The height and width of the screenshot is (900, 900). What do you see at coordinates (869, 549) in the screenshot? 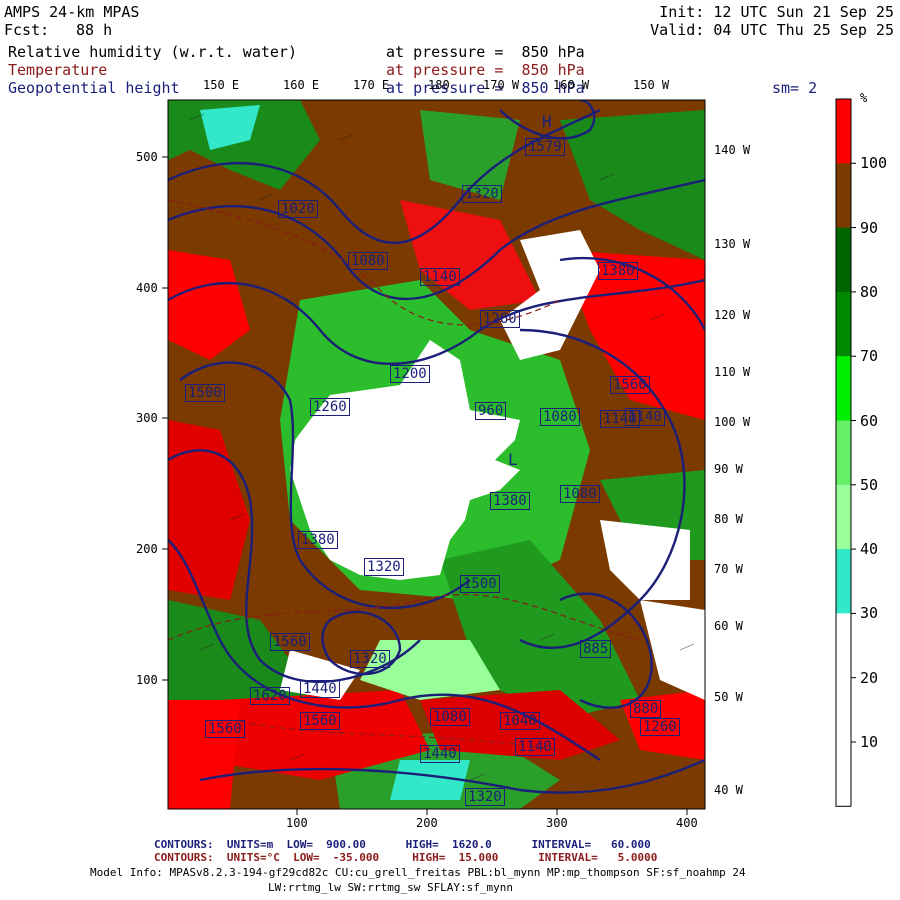
I see `colorbar-label: 40` at bounding box center [869, 549].